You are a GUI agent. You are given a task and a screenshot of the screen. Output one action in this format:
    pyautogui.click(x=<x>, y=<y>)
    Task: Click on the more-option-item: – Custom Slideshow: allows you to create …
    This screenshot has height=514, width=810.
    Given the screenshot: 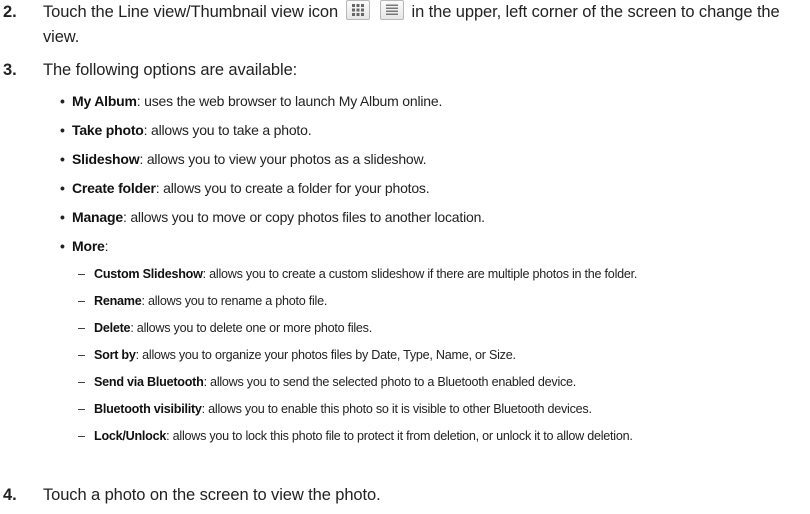 What is the action you would take?
    pyautogui.click(x=357, y=274)
    